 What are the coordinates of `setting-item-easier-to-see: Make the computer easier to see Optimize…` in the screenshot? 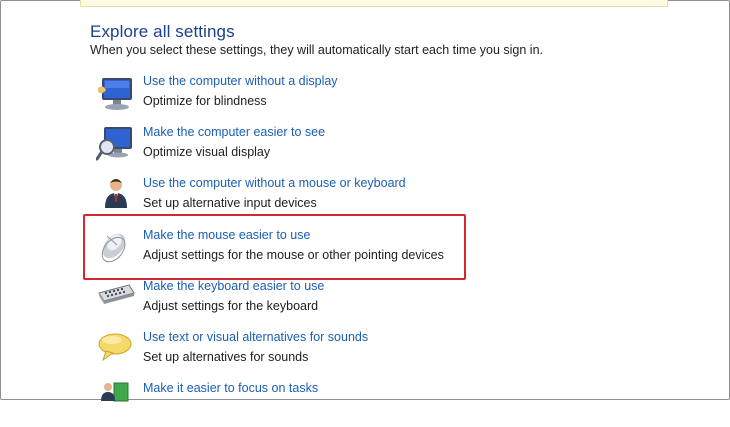 It's located at (295, 148).